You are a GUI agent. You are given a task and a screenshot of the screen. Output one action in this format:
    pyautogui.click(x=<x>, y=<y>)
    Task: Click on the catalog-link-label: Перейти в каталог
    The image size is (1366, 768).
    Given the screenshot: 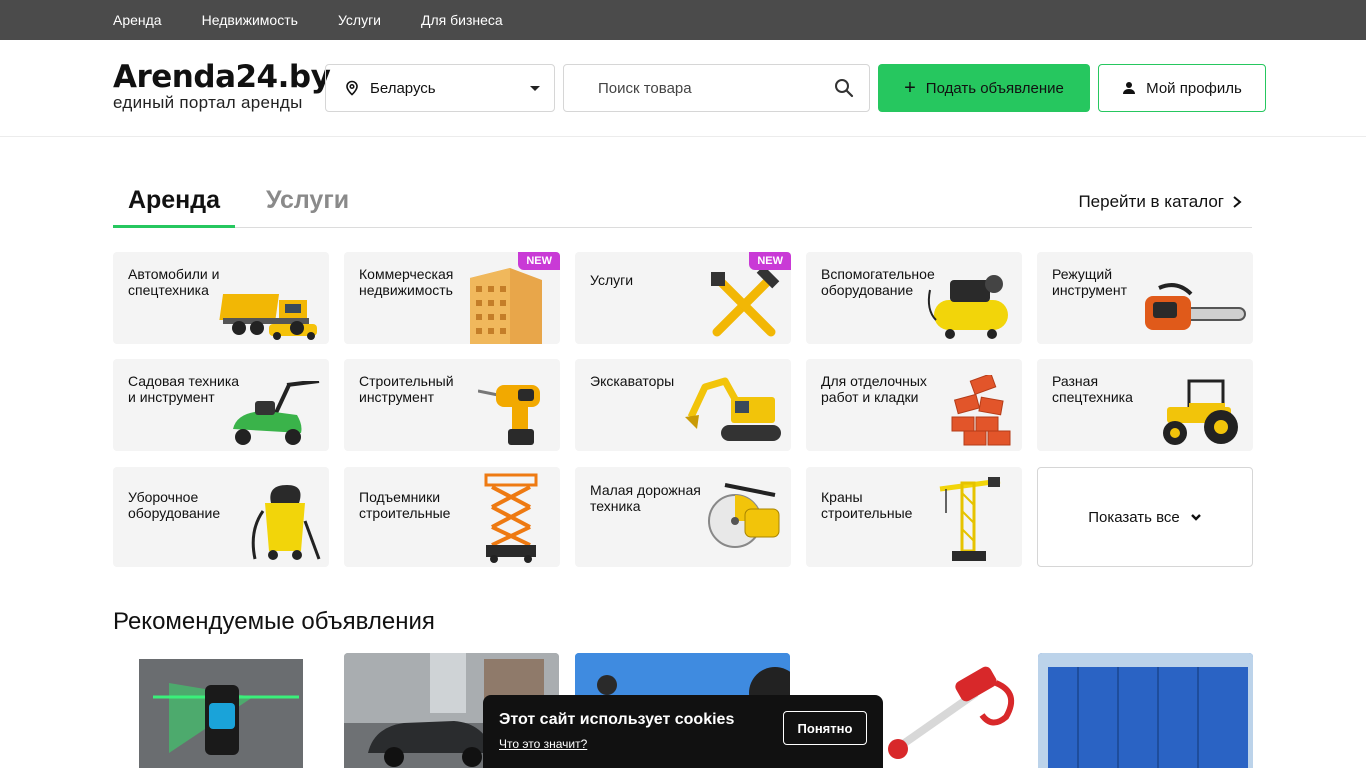 What is the action you would take?
    pyautogui.click(x=1151, y=201)
    